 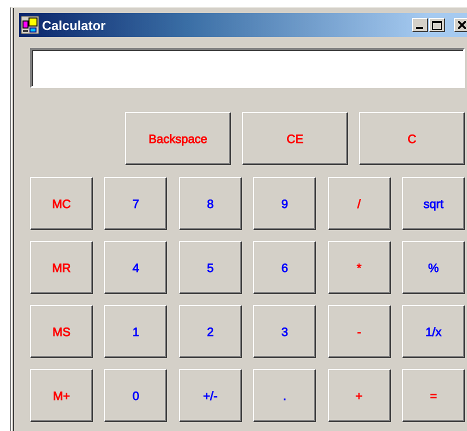 I want to click on calculator-key: 1, so click(x=136, y=331).